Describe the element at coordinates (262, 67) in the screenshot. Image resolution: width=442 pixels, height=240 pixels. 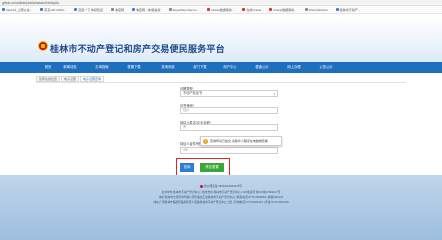
I see `nav-item: 楼盘公示` at that location.